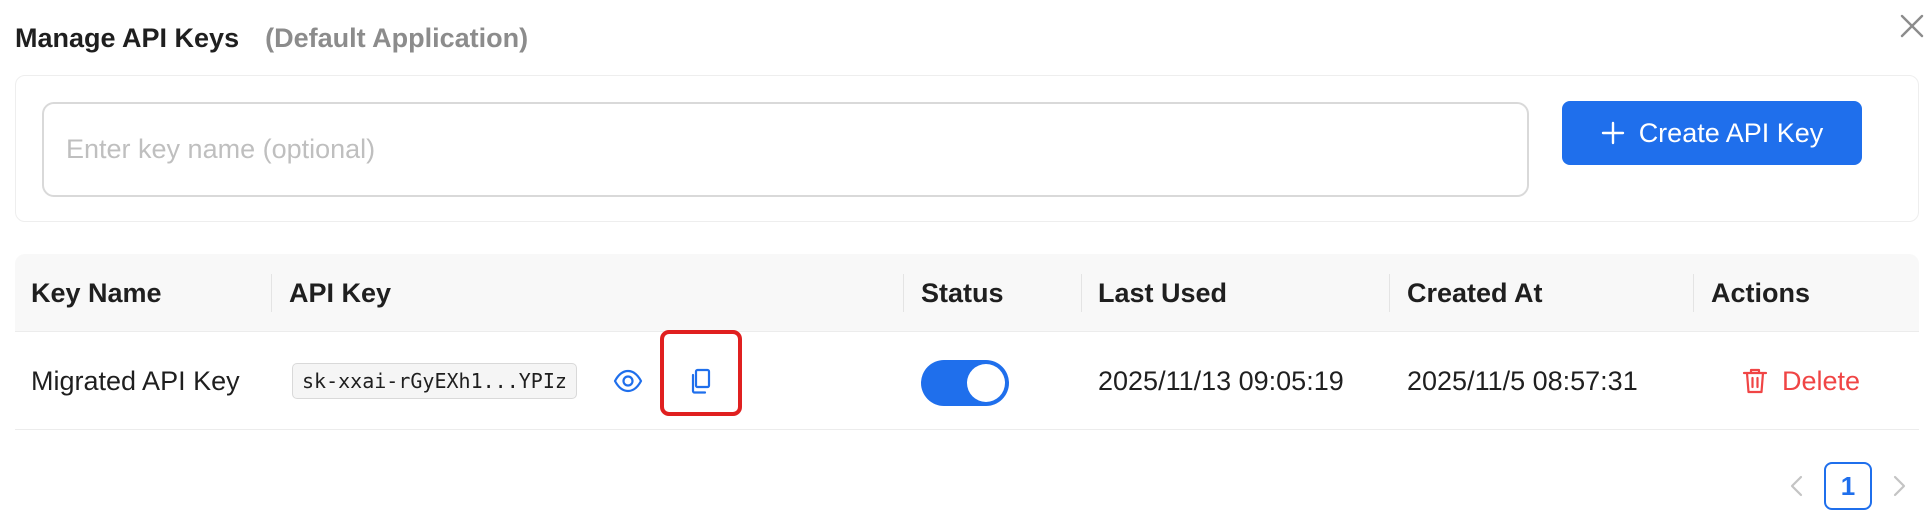 The height and width of the screenshot is (528, 1932). What do you see at coordinates (1221, 380) in the screenshot?
I see `last-used-cell: 2025/11/13 09:05:19` at bounding box center [1221, 380].